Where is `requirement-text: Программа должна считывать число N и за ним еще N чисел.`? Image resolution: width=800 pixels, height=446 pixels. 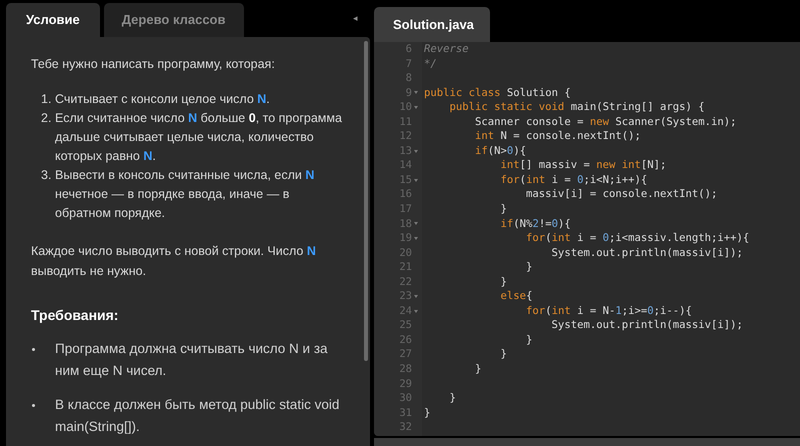
requirement-text: Программа должна считывать число N и за ним еще N чисел. is located at coordinates (192, 360).